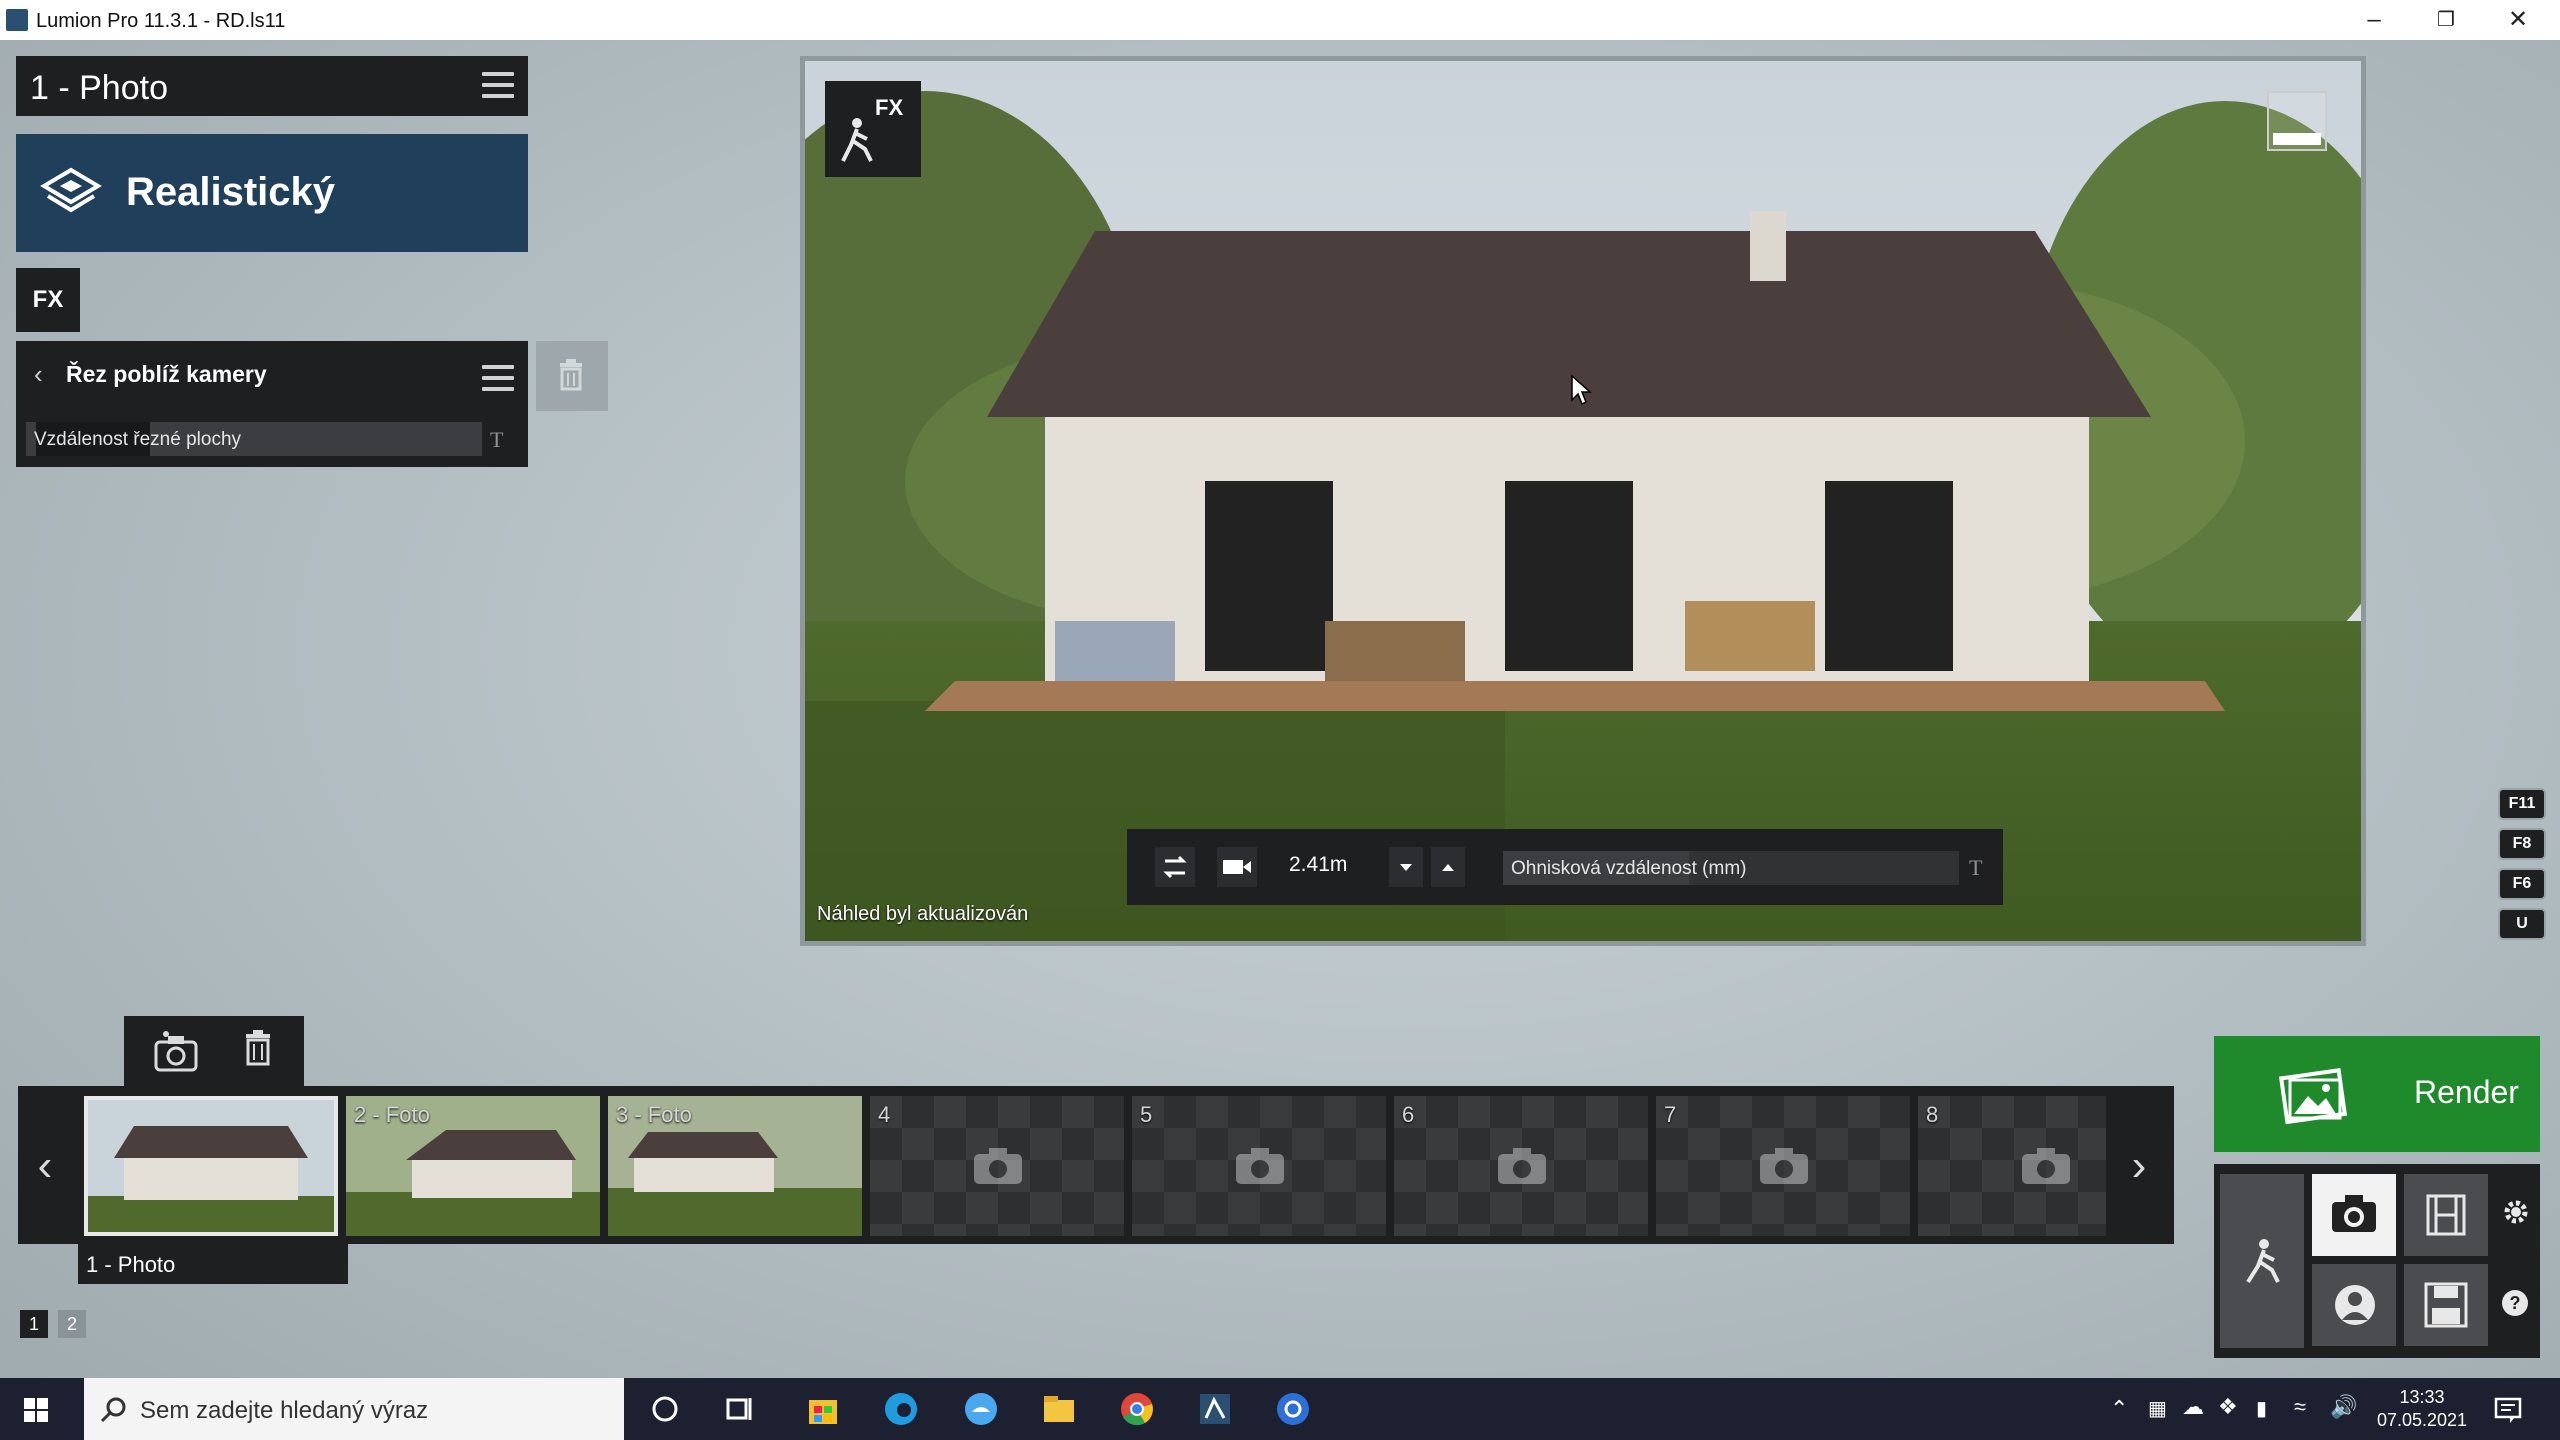 The image size is (2560, 1440). Describe the element at coordinates (496, 440) in the screenshot. I see `text-input-icon: T` at that location.